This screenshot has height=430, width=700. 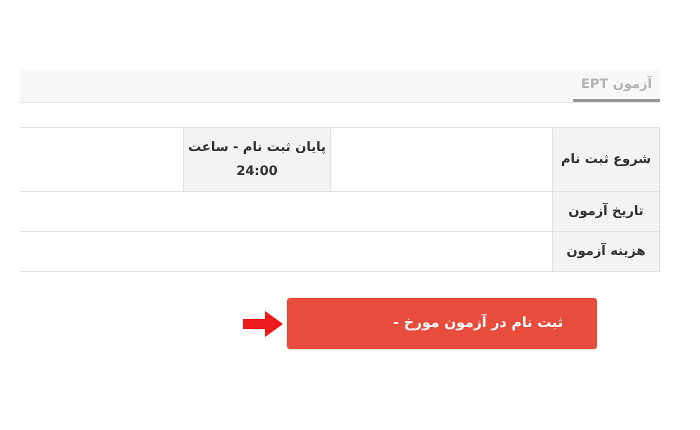 I want to click on register-button: ثبت نام در آزمون مورخ -, so click(x=442, y=323).